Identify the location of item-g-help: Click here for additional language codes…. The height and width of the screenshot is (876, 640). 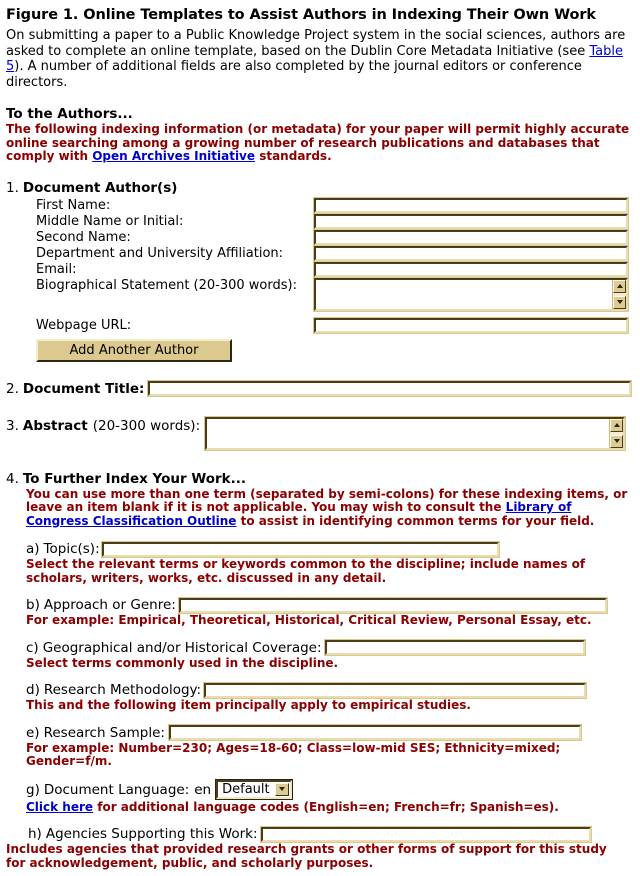
(330, 807).